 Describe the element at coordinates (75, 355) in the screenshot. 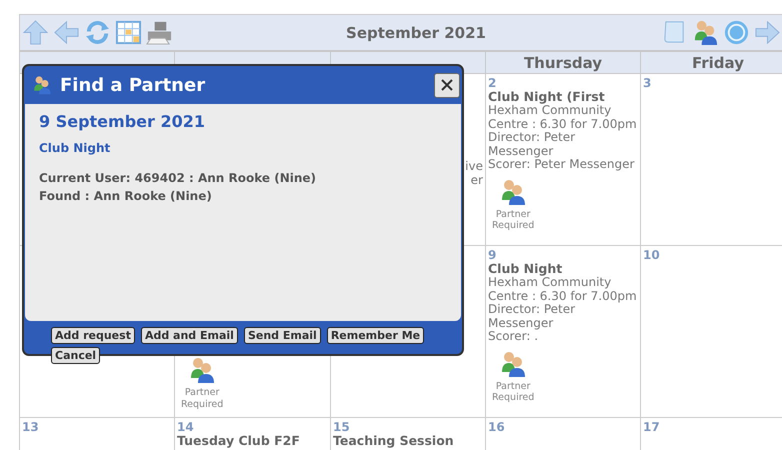

I see `dialog-button: Cancel` at that location.